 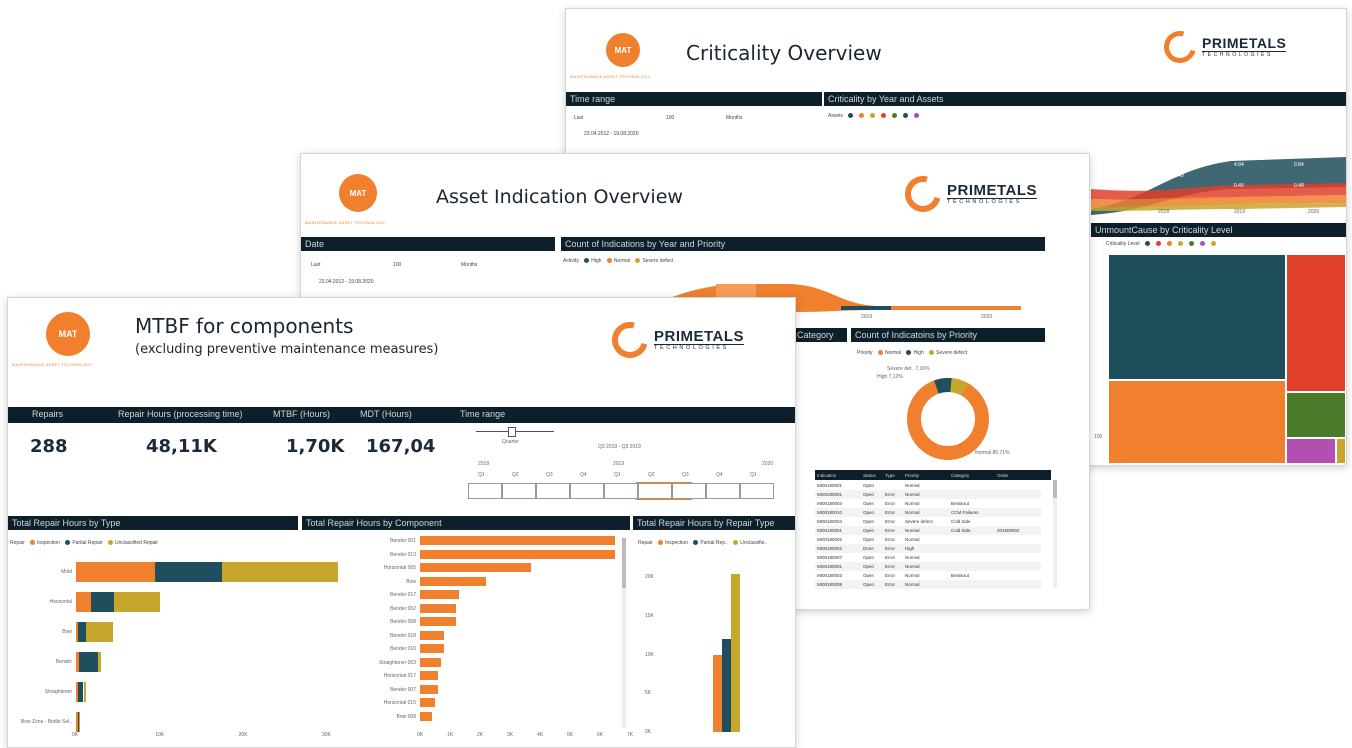 I want to click on category-label: Mold, so click(x=66, y=572).